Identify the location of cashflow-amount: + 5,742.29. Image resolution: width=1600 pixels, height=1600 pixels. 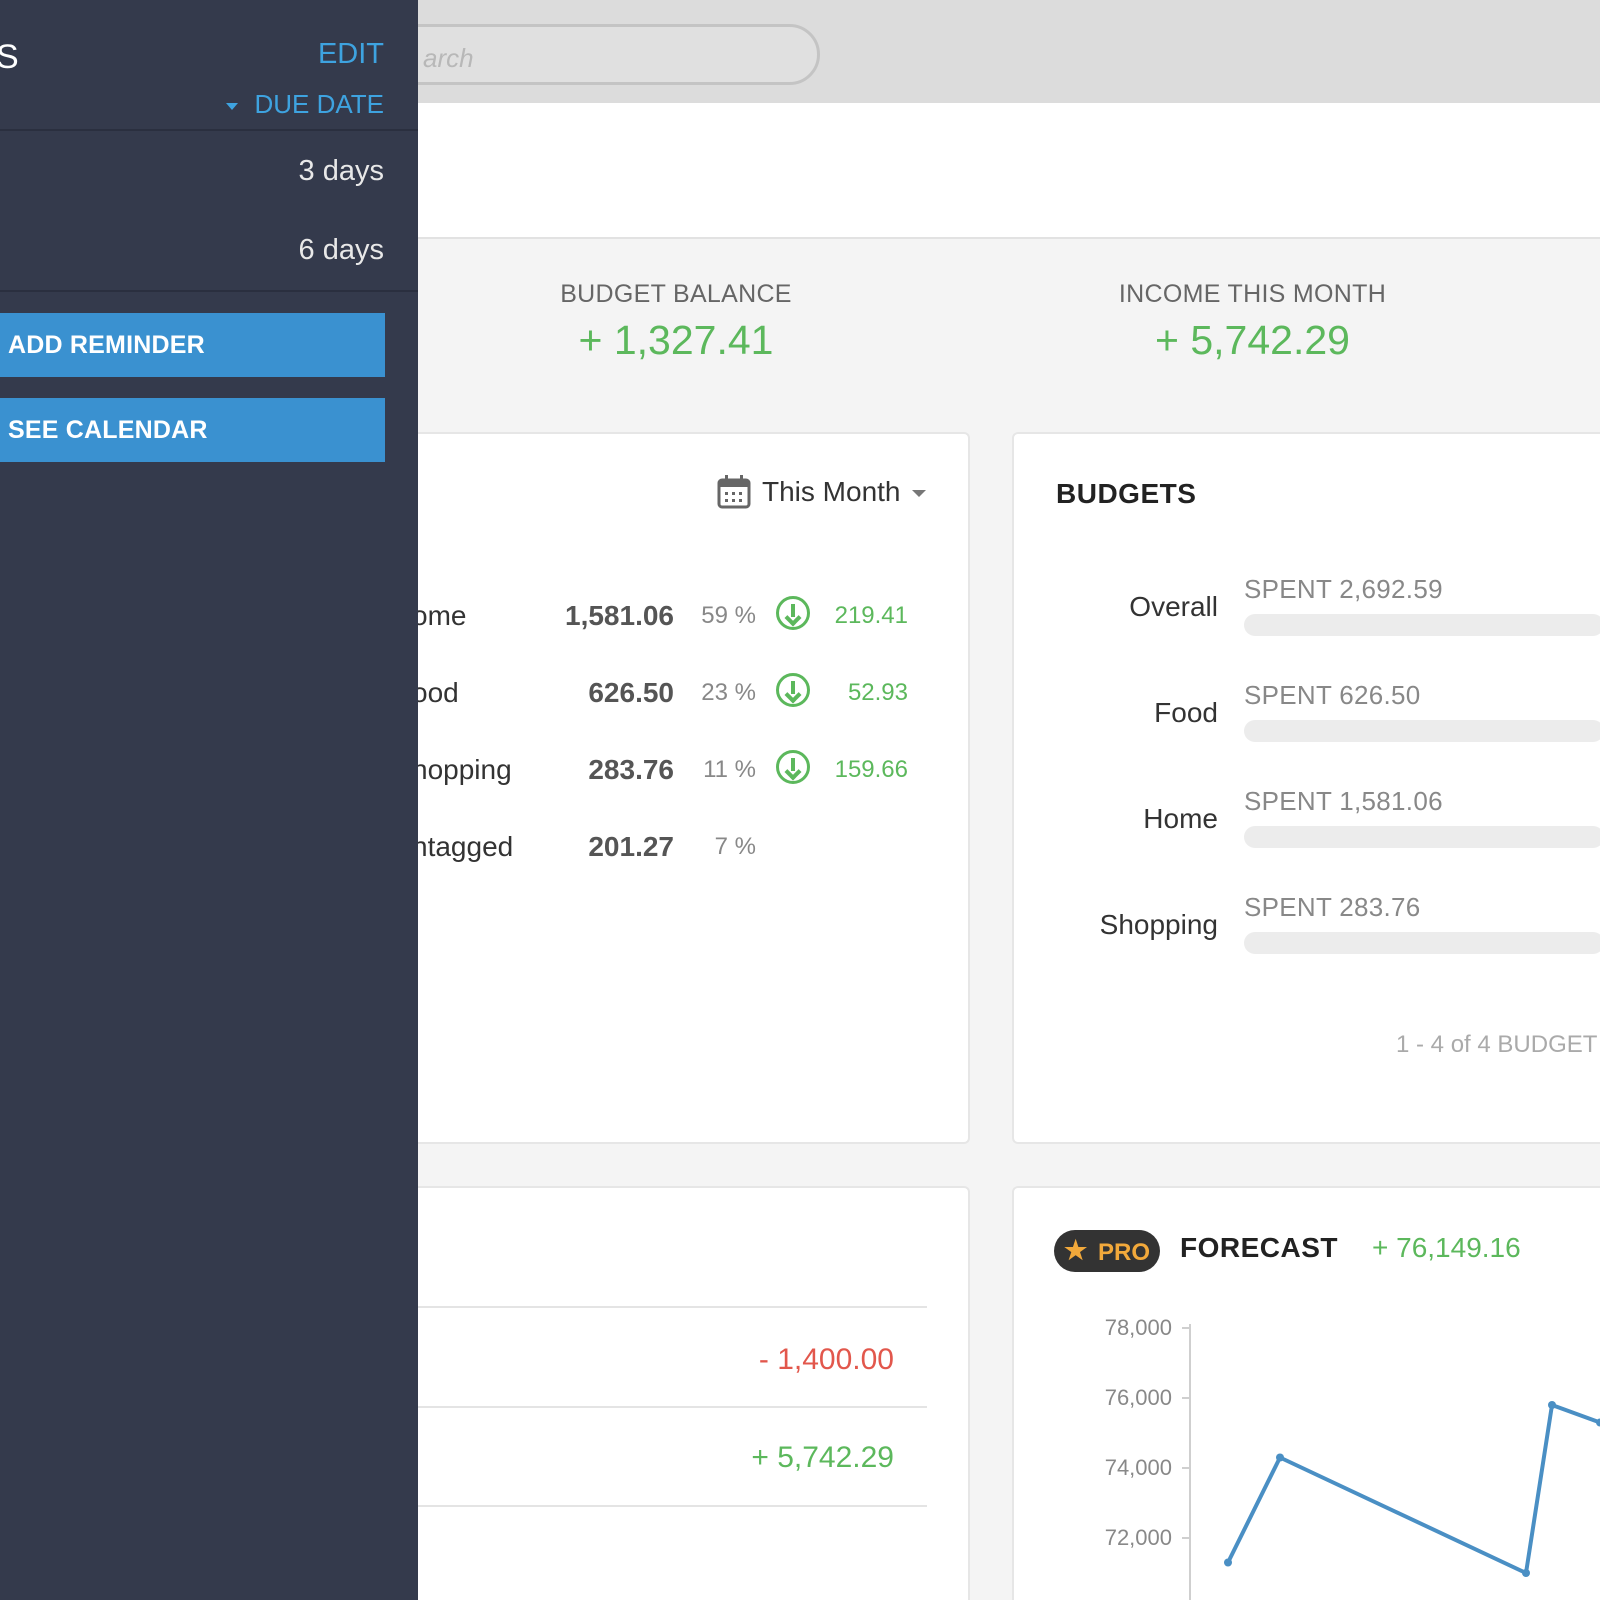
(822, 1457).